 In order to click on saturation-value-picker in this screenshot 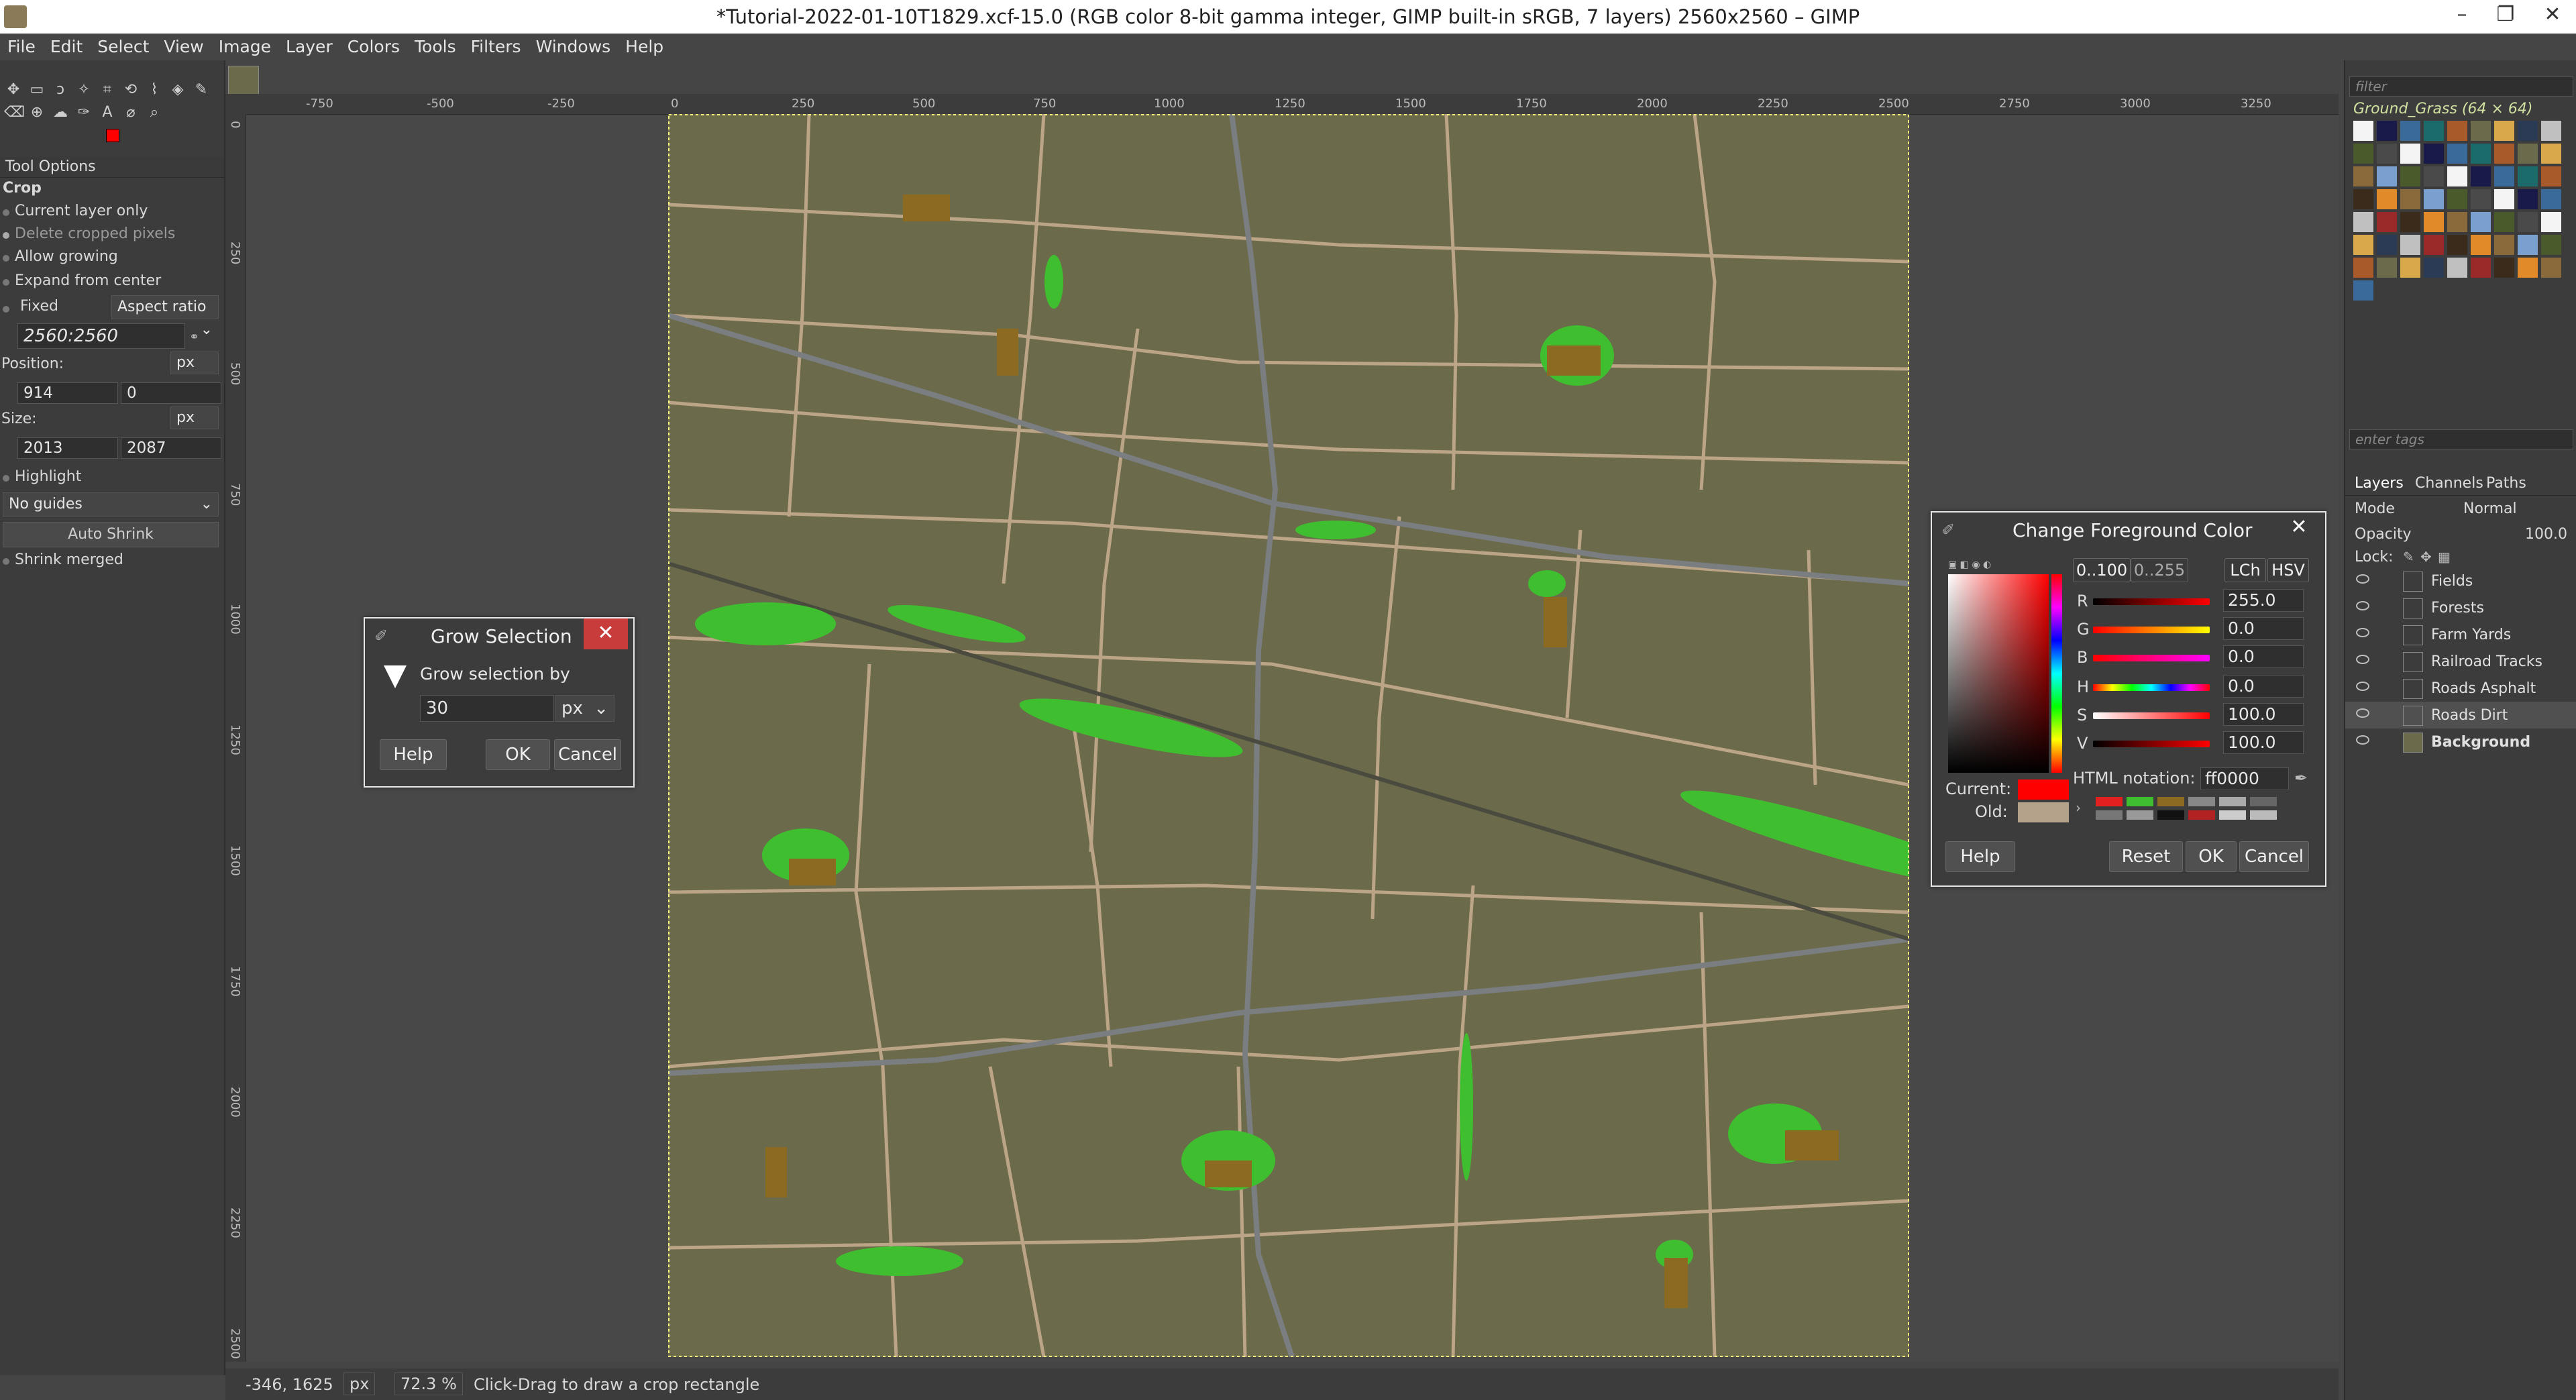, I will do `click(1998, 673)`.